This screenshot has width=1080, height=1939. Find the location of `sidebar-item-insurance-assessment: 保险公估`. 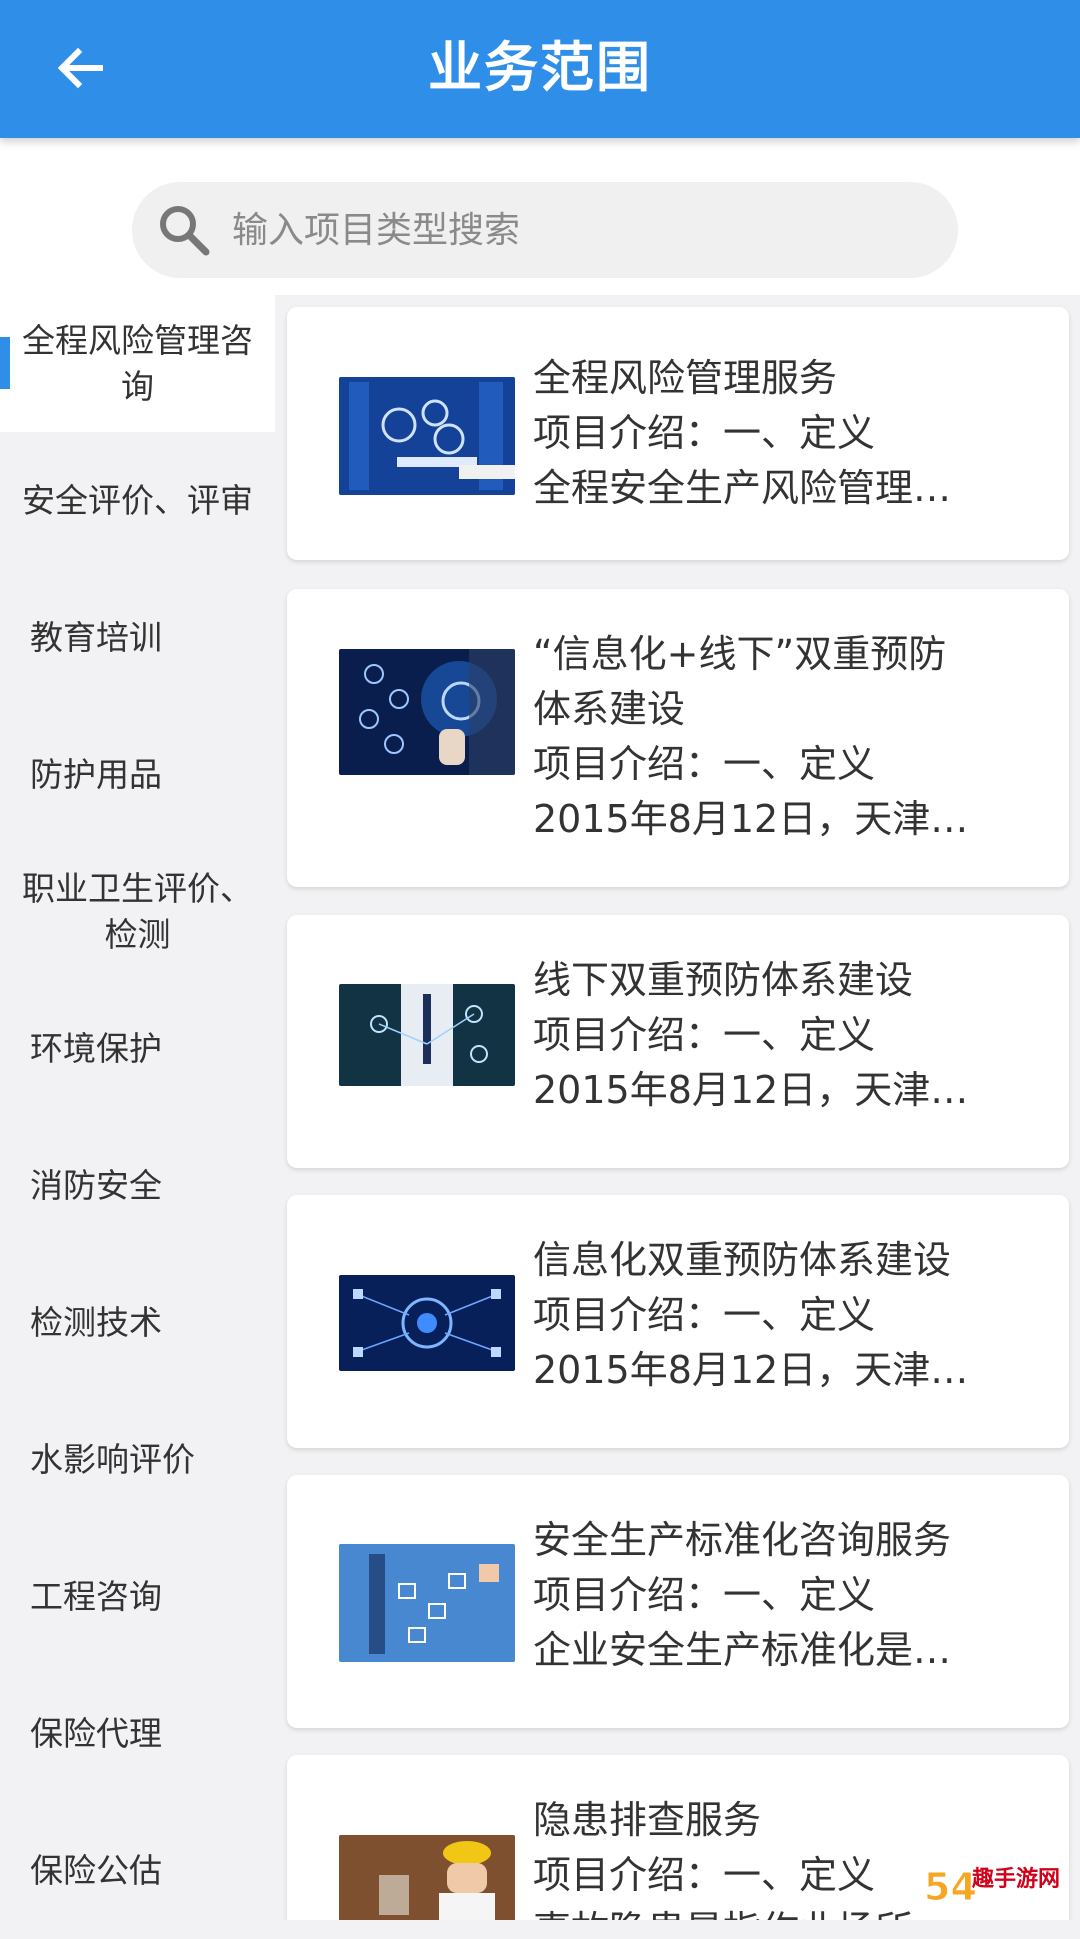

sidebar-item-insurance-assessment: 保险公估 is located at coordinates (137, 1870).